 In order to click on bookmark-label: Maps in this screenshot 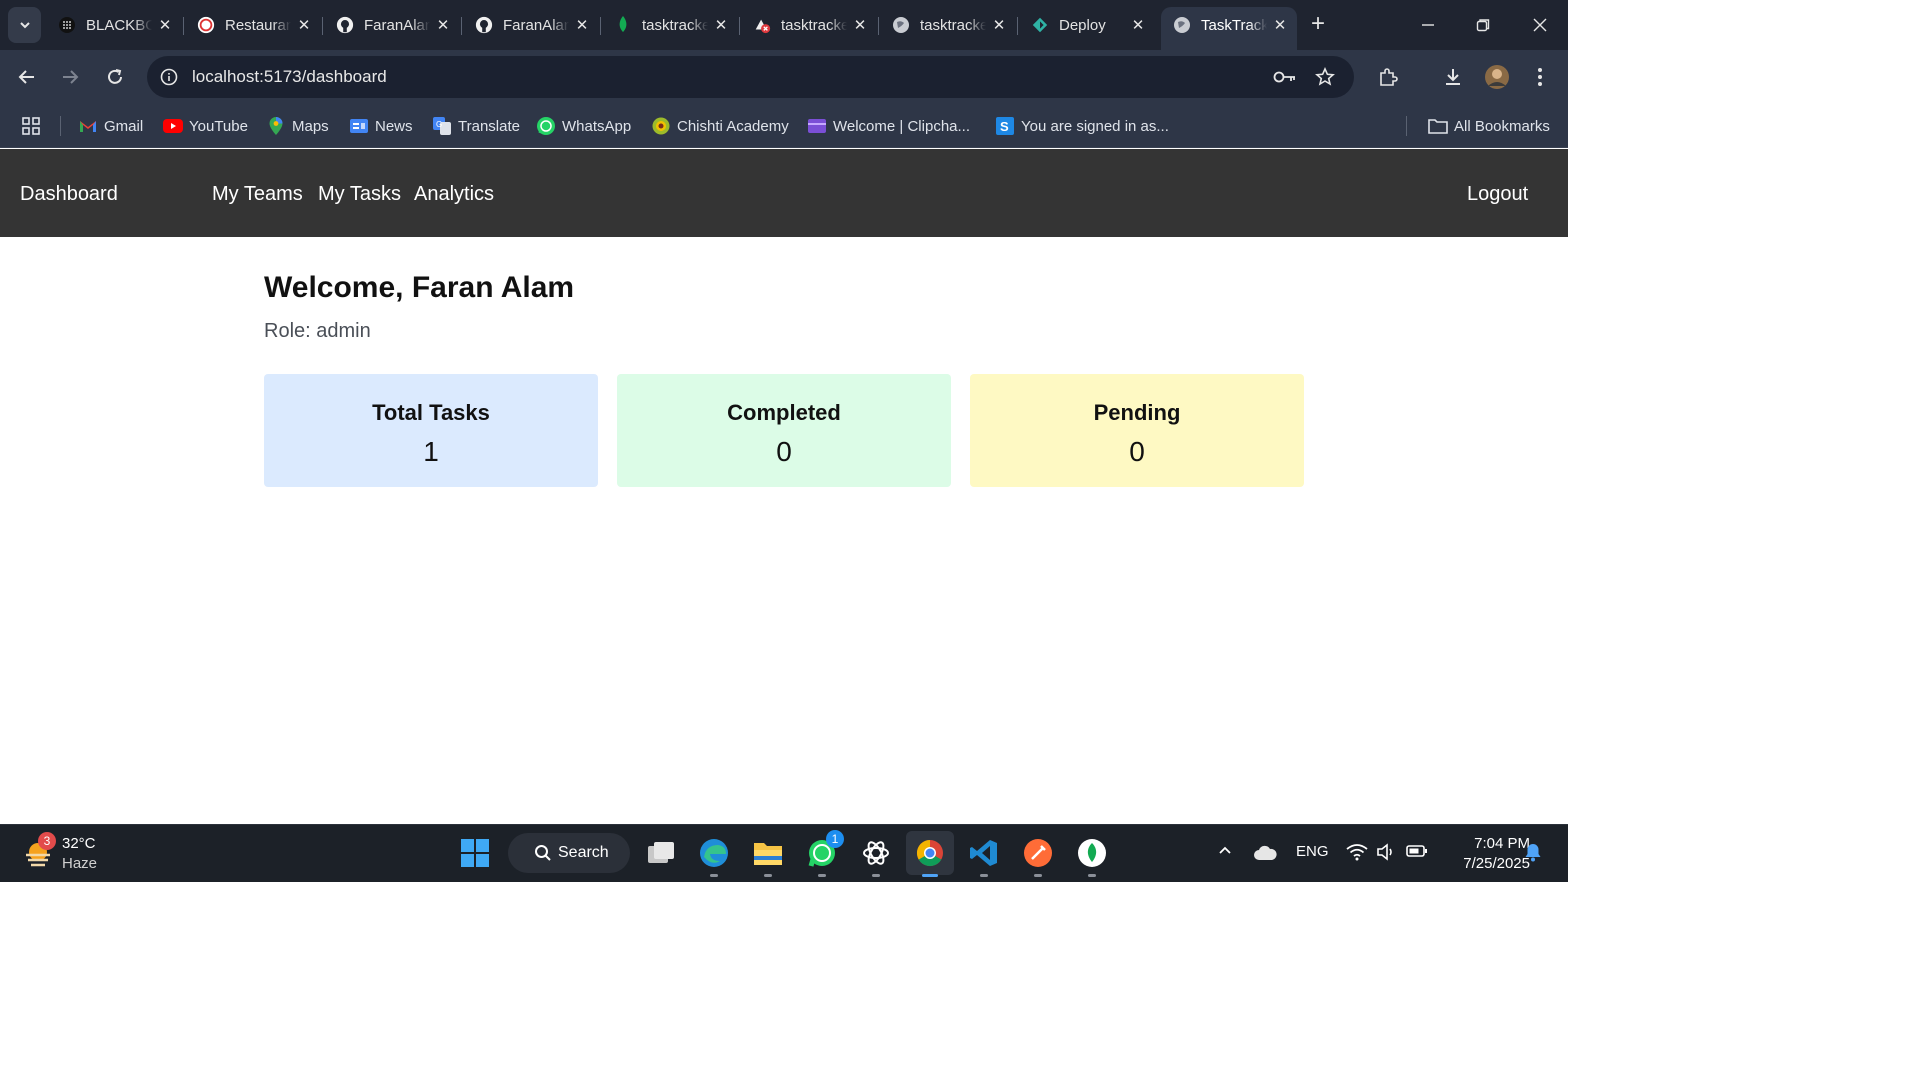, I will do `click(310, 126)`.